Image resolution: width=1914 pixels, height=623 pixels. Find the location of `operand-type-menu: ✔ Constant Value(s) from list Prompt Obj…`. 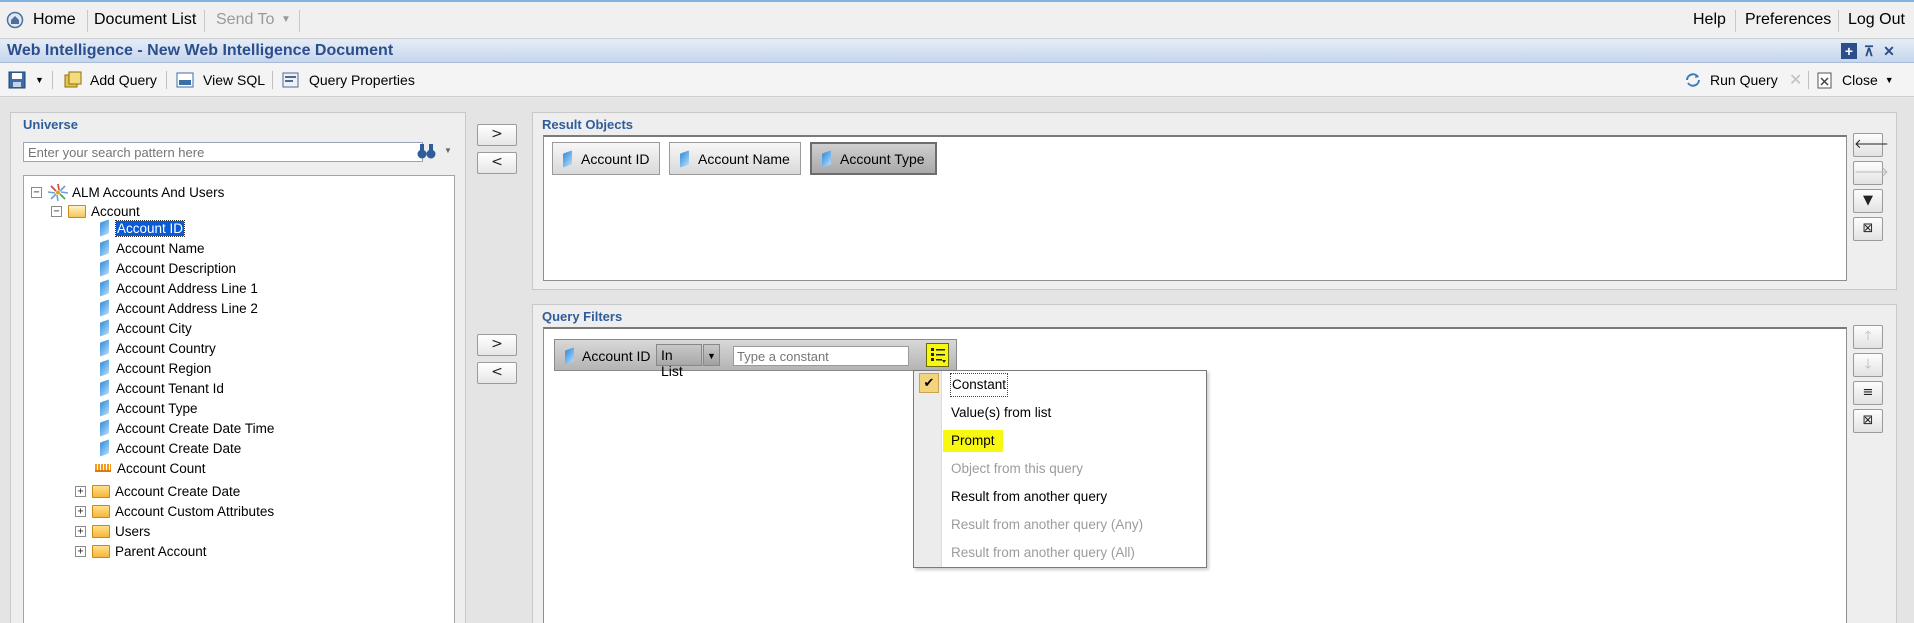

operand-type-menu: ✔ Constant Value(s) from list Prompt Obj… is located at coordinates (1060, 469).